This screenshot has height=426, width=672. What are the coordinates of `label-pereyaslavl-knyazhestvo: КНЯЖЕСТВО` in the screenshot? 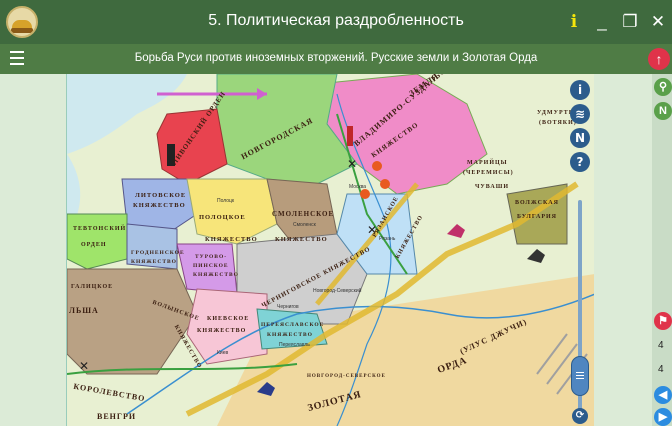 It's located at (290, 335).